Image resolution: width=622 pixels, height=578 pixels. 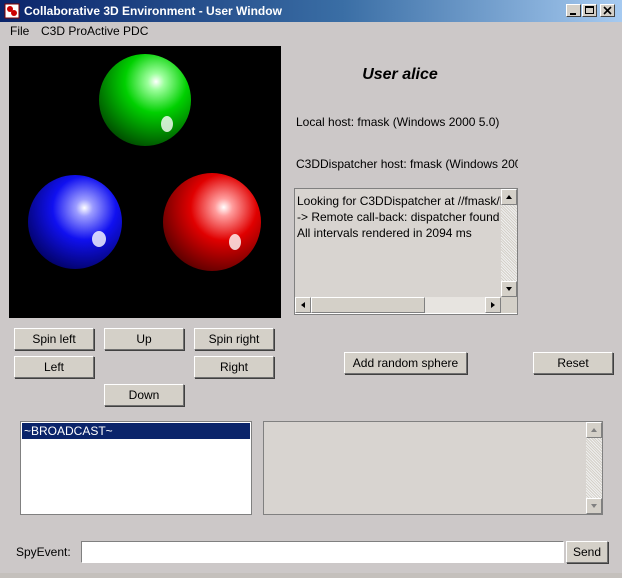 What do you see at coordinates (145, 100) in the screenshot?
I see `green-sphere` at bounding box center [145, 100].